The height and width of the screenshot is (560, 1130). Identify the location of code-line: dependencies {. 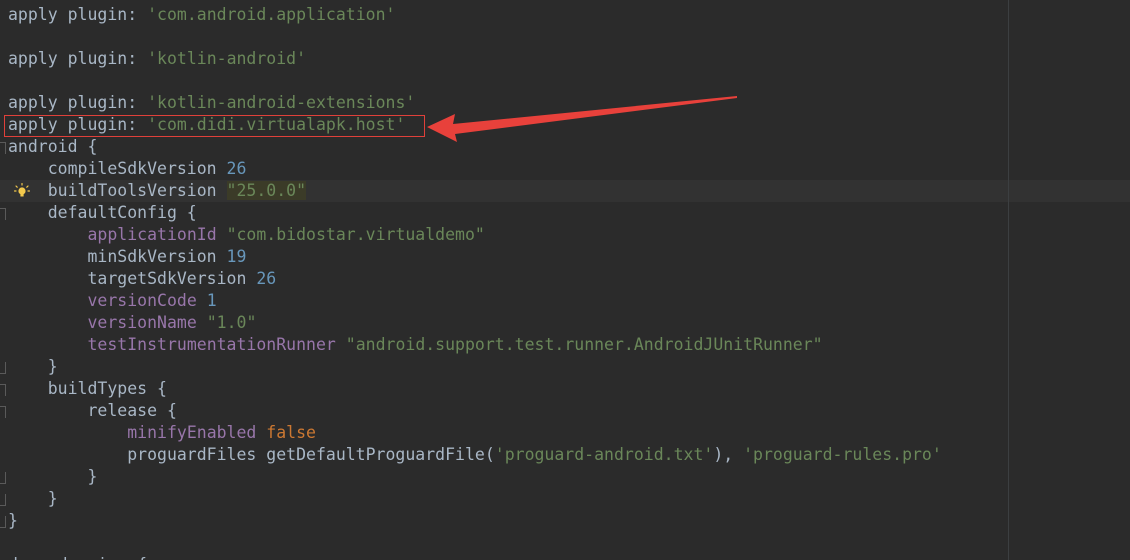
(504, 557).